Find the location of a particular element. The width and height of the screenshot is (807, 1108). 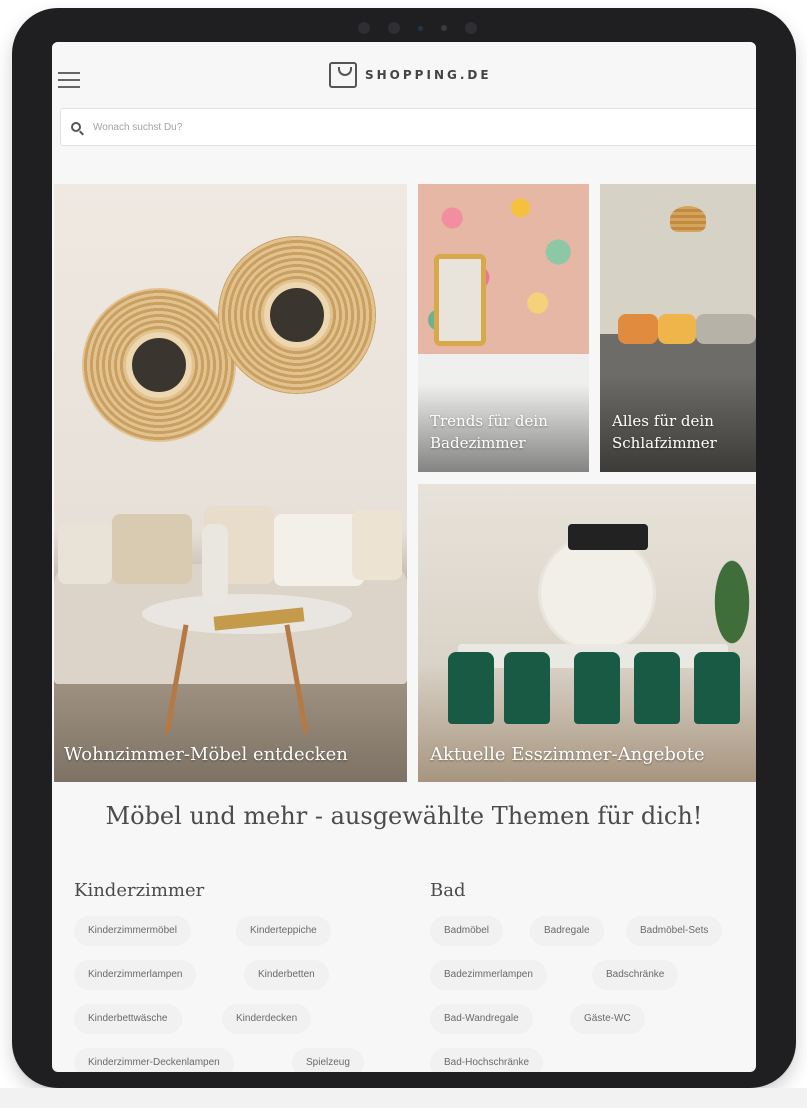

topic-chip: Spielzeug is located at coordinates (328, 1060).